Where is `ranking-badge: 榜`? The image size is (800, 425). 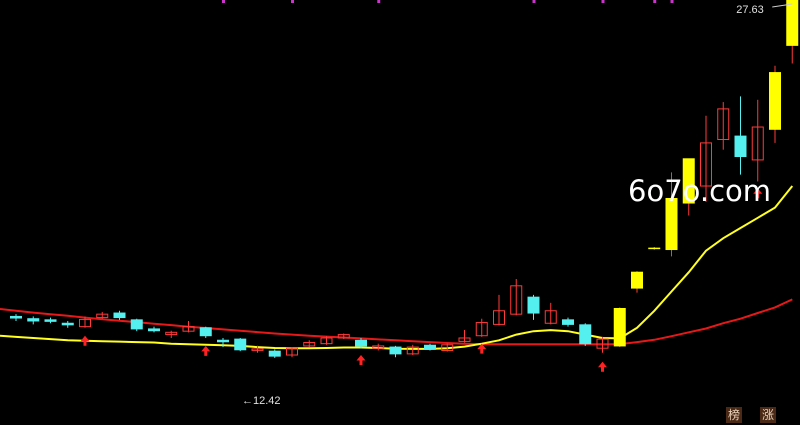 ranking-badge: 榜 is located at coordinates (734, 415).